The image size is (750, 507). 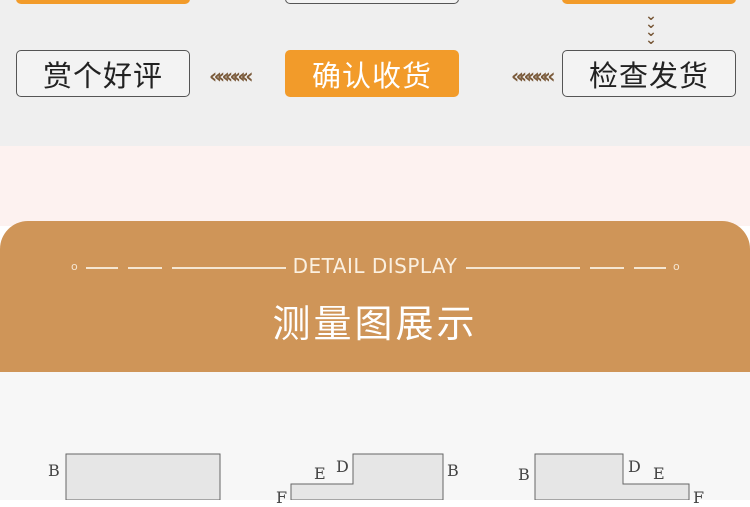 I want to click on flow-step-top-middle, so click(x=372, y=2).